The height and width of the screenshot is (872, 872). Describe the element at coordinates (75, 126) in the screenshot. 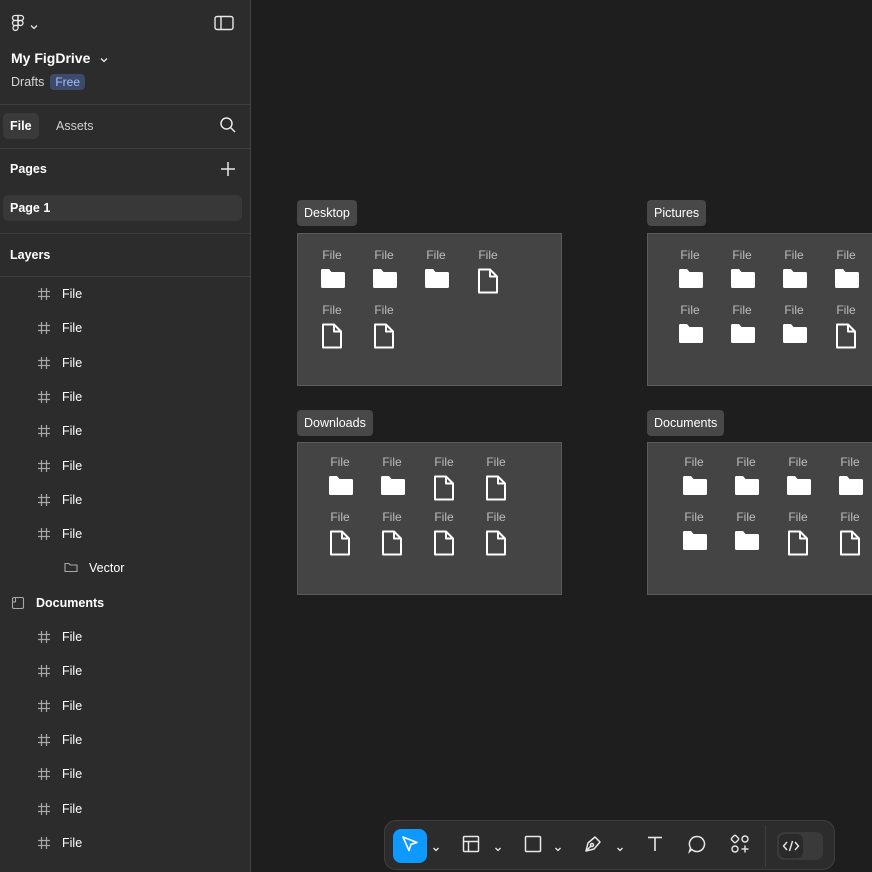

I see `tab-assets: Assets` at that location.